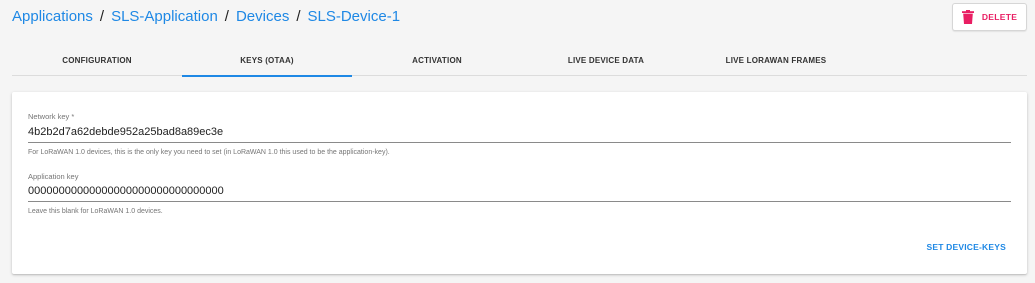 The image size is (1035, 283). What do you see at coordinates (967, 17) in the screenshot?
I see `trash-icon` at bounding box center [967, 17].